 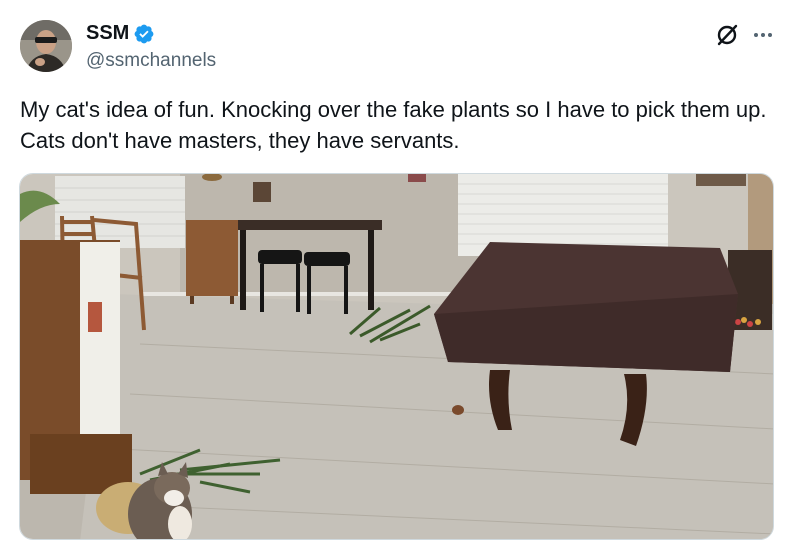 I want to click on grok-icon, so click(x=727, y=35).